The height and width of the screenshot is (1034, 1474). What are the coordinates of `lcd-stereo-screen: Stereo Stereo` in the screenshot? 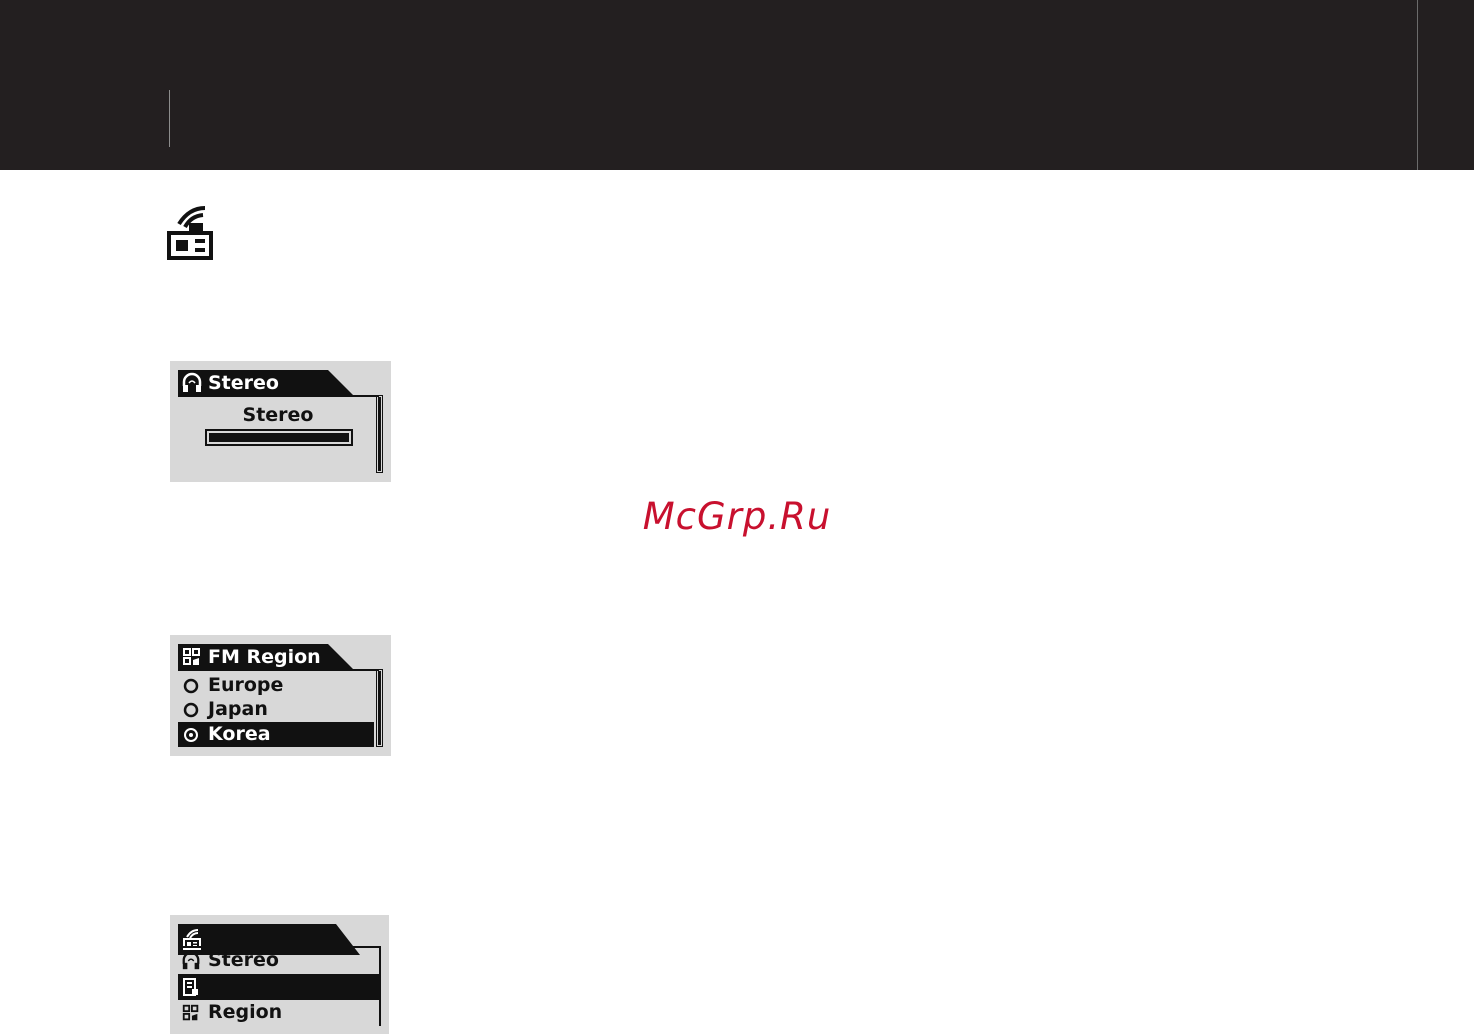 It's located at (280, 421).